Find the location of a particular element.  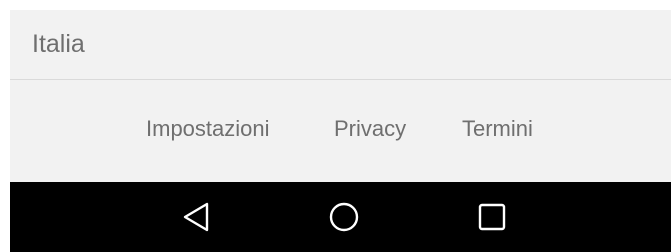

recents-button is located at coordinates (492, 217).